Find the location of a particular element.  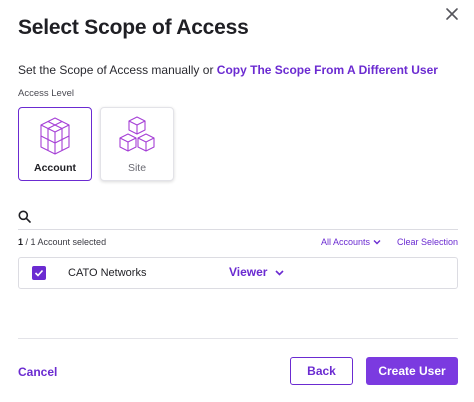

selection-count: 1 / 1 Account selected is located at coordinates (62, 242).